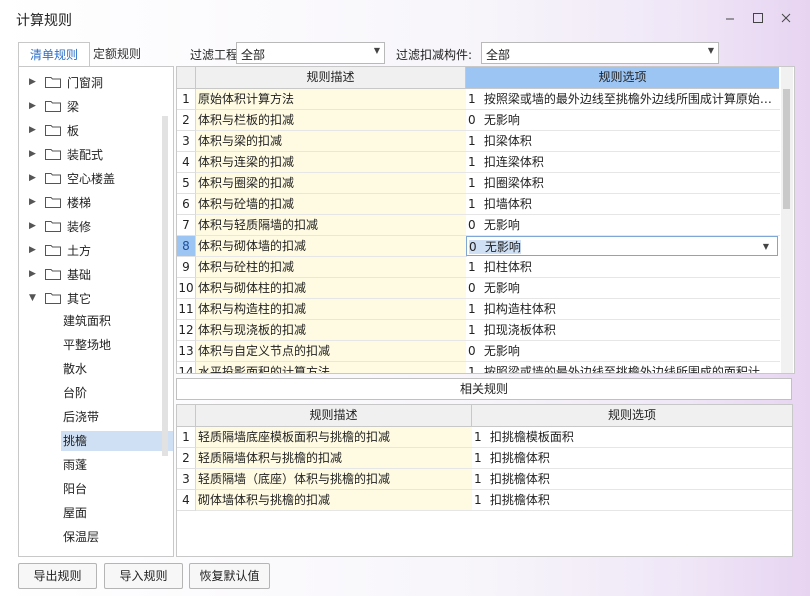  Describe the element at coordinates (229, 576) in the screenshot. I see `restore-defaults-button: 恢复默认值` at that location.